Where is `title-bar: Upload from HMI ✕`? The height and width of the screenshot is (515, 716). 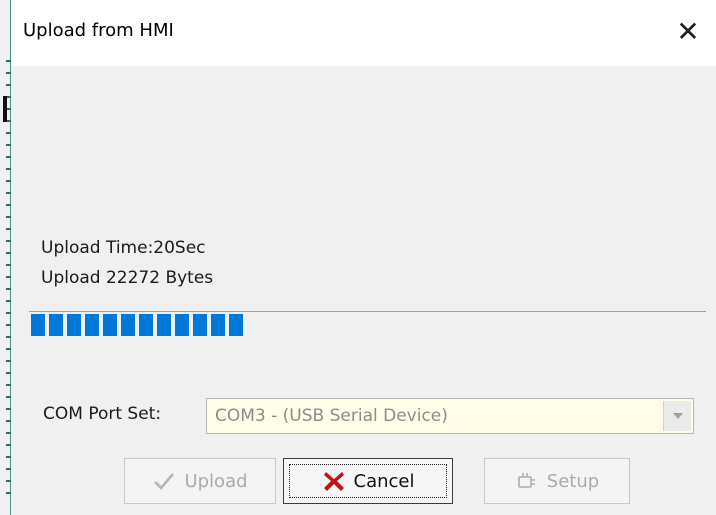 title-bar: Upload from HMI ✕ is located at coordinates (363, 33).